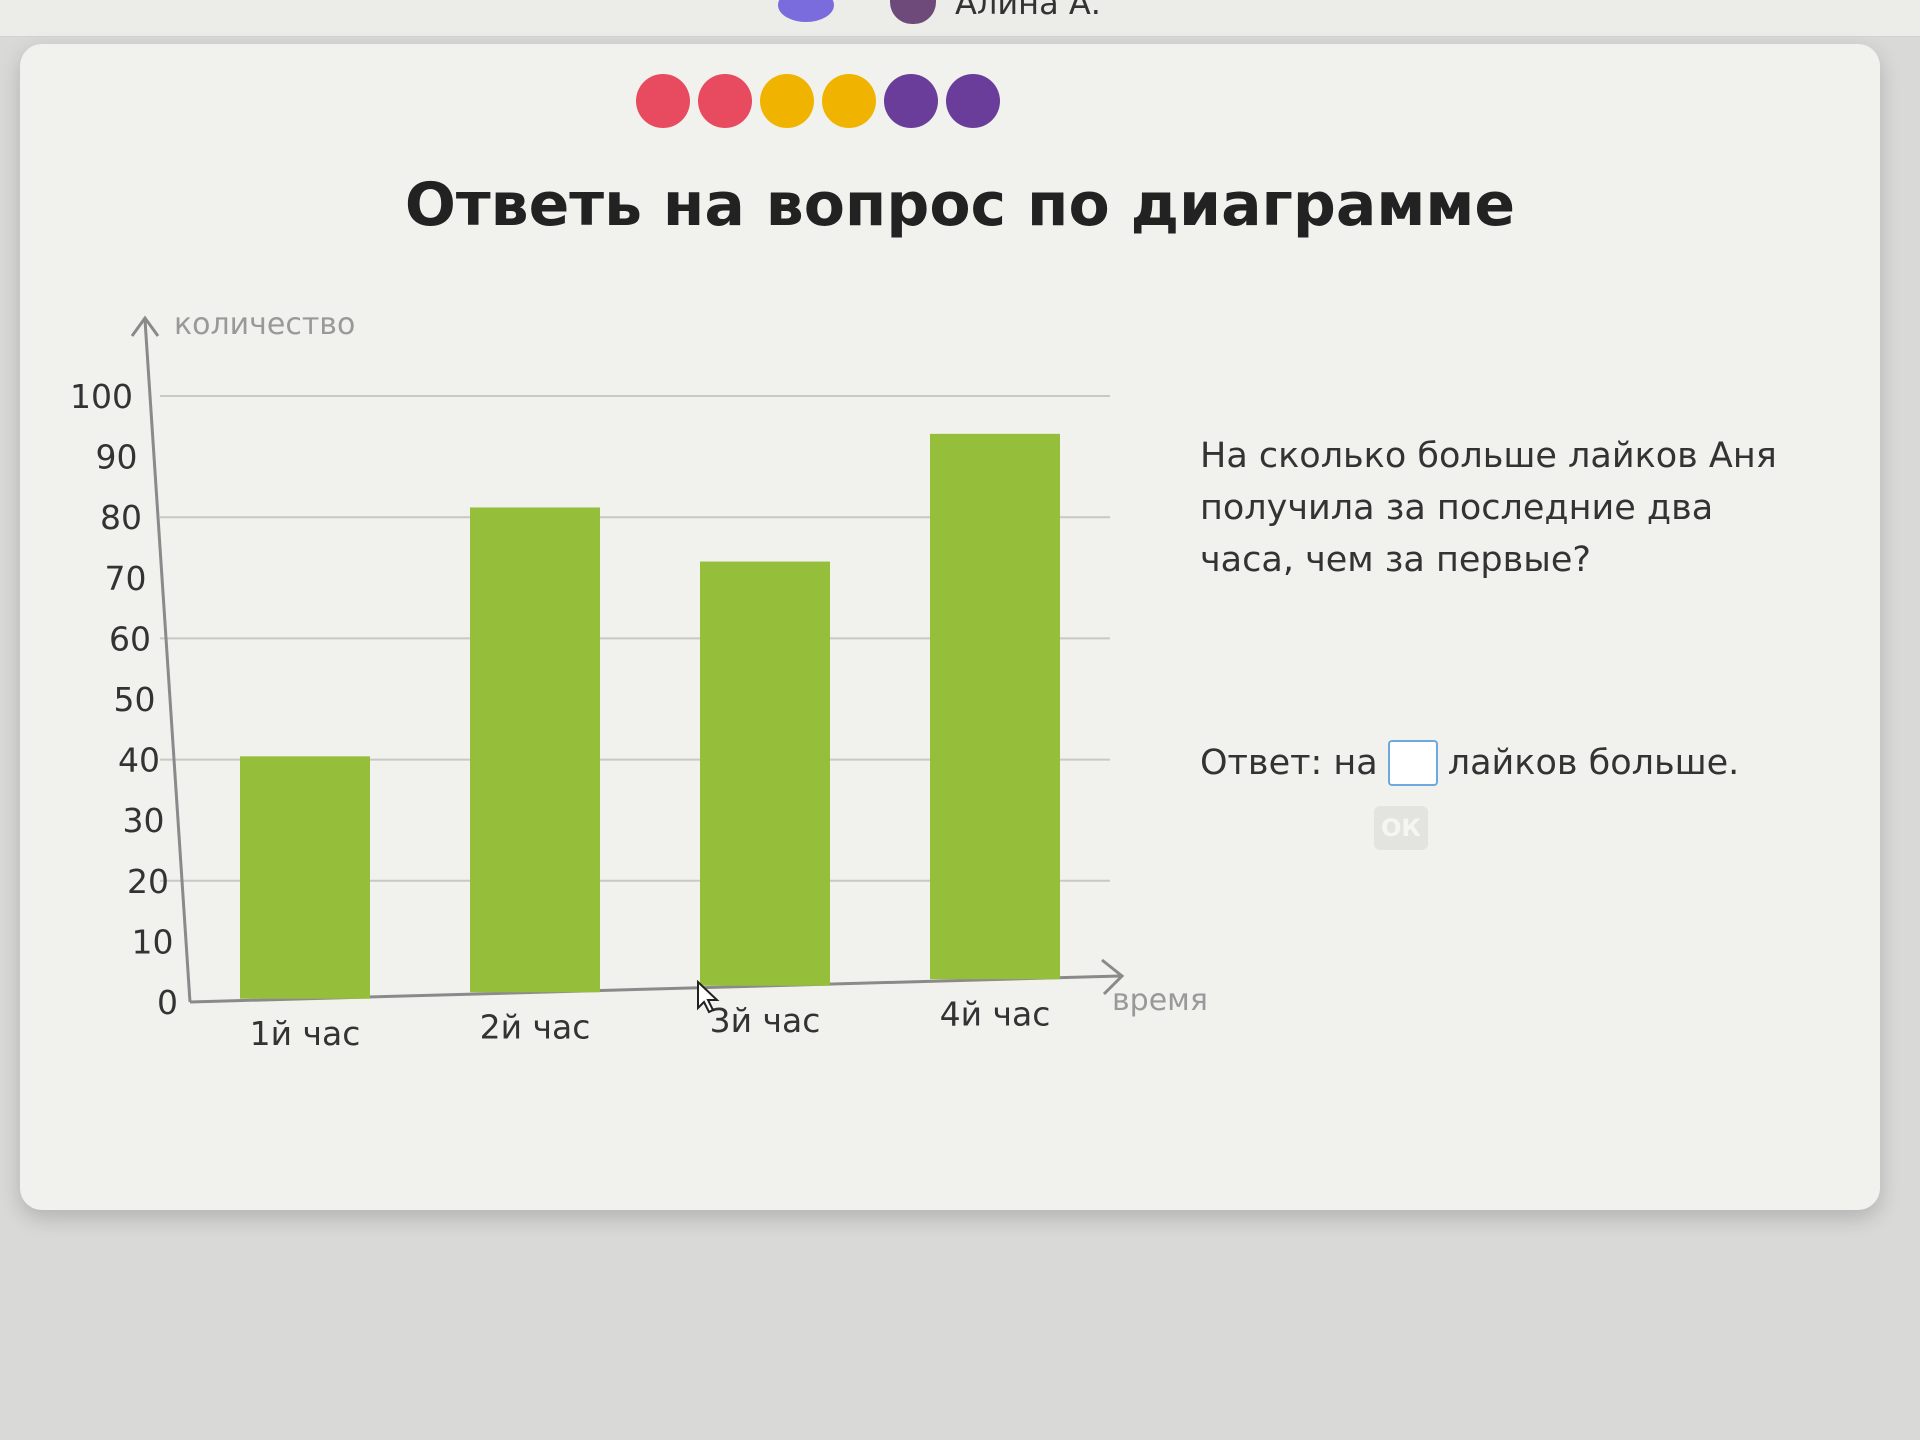 This screenshot has width=1920, height=1440. What do you see at coordinates (765, 1020) in the screenshot?
I see `x-tick-label: 3й час` at bounding box center [765, 1020].